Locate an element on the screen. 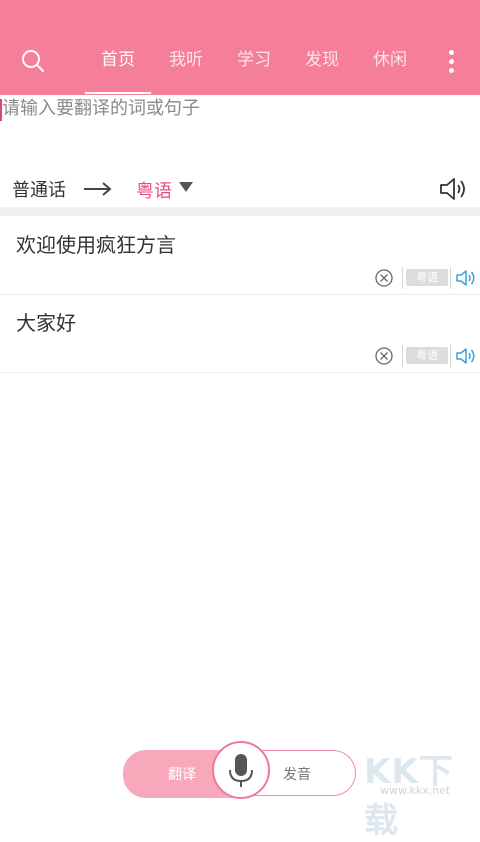  history-item: 欢迎使用疯狂方言 粤语 is located at coordinates (240, 256).